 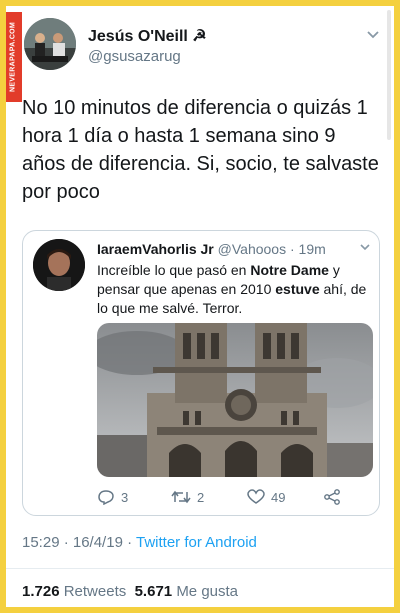 I want to click on display-name: Jesús O'Neill ☭, so click(x=147, y=36).